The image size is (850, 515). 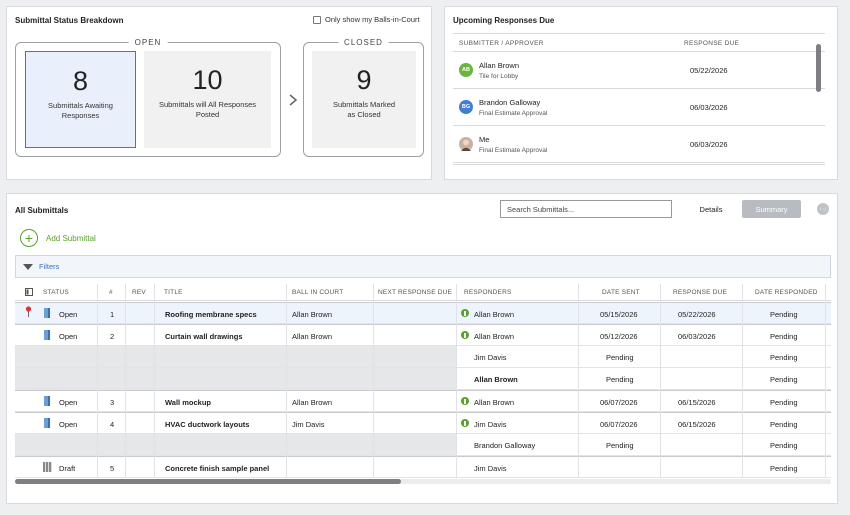 What do you see at coordinates (712, 43) in the screenshot?
I see `col-response-due-header: RESPONSE DUE` at bounding box center [712, 43].